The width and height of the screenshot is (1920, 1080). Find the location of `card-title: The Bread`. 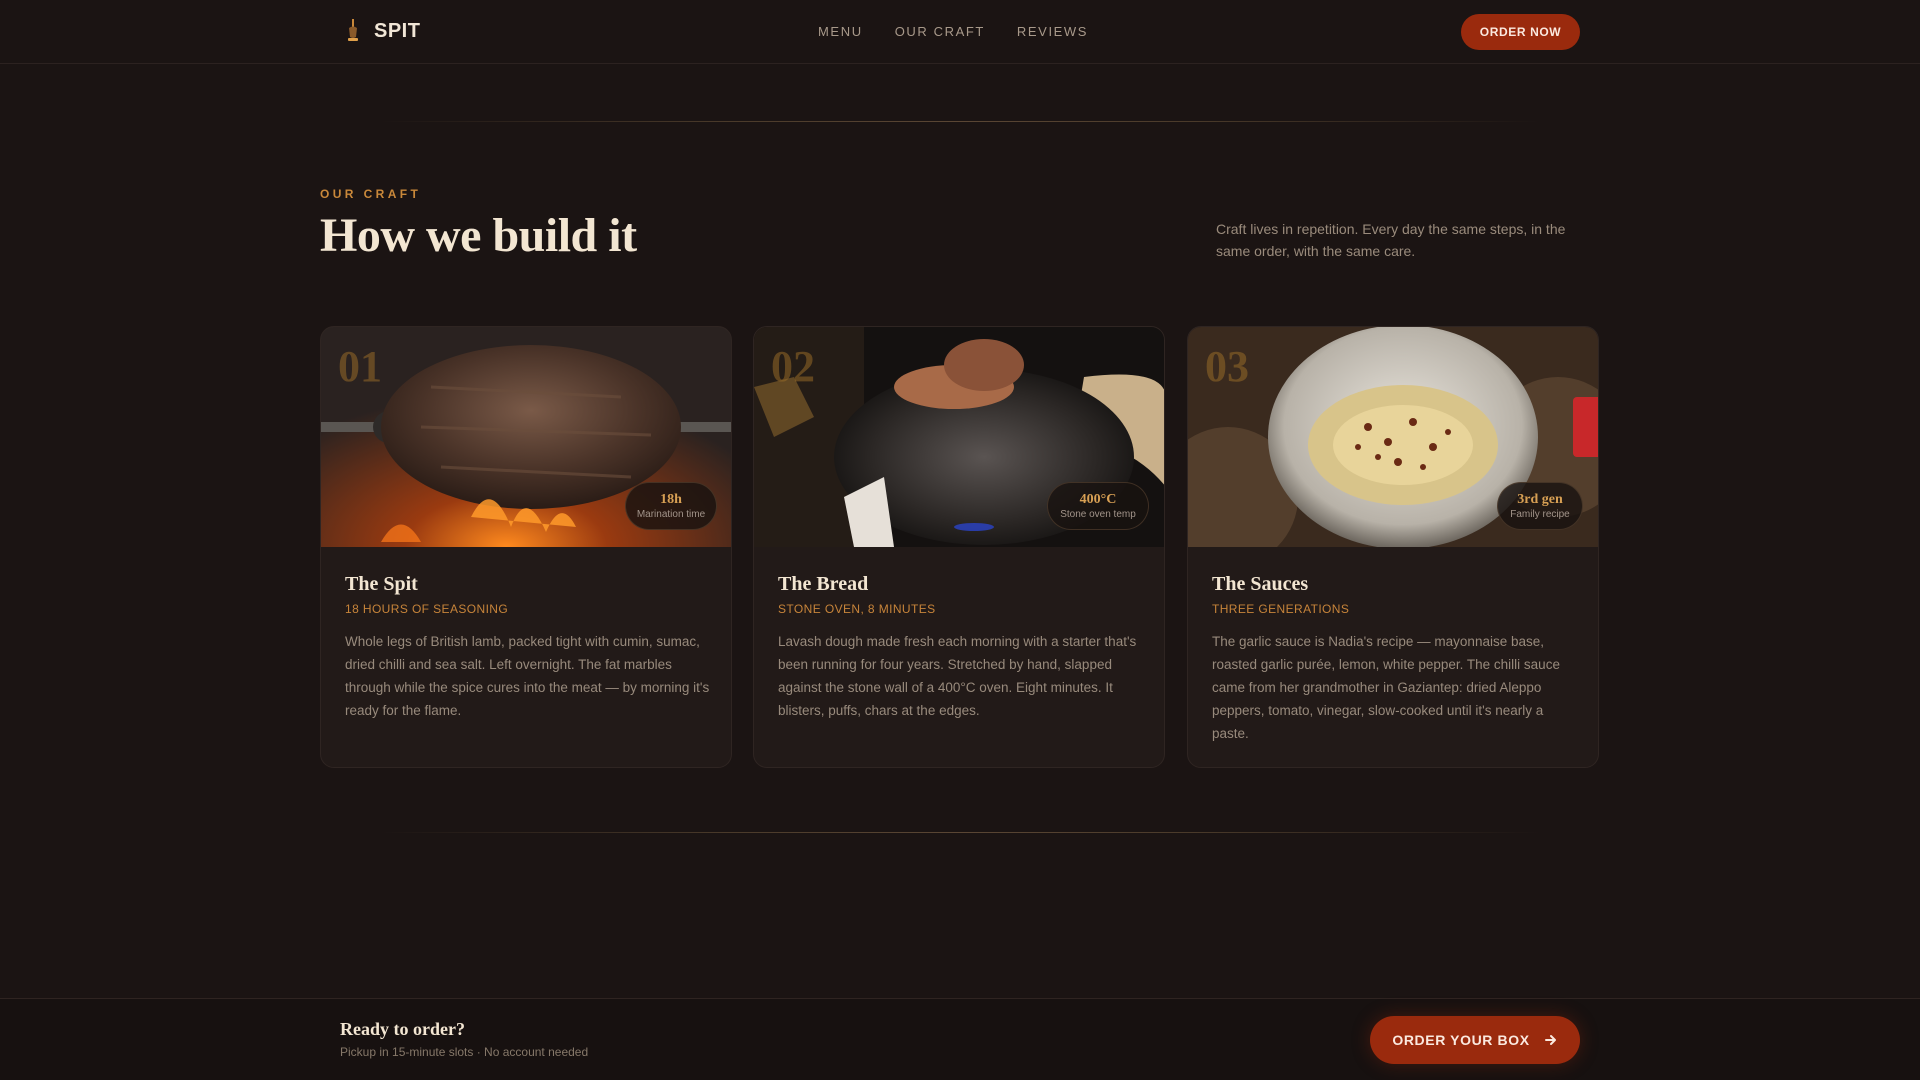

card-title: The Bread is located at coordinates (823, 584).